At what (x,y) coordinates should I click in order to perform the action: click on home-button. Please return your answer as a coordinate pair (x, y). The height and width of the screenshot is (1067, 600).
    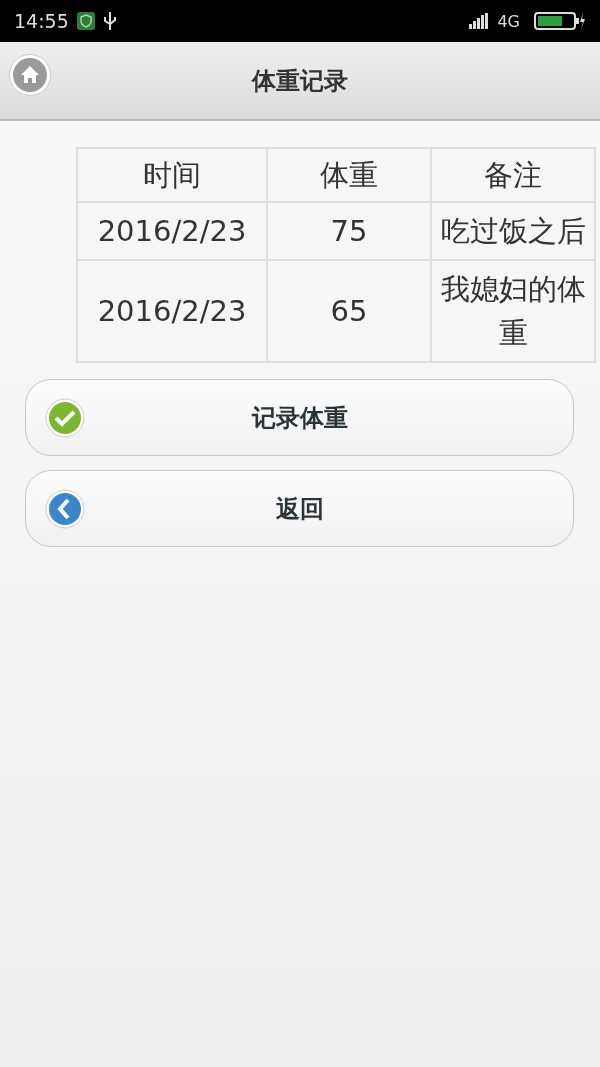
    Looking at the image, I should click on (30, 75).